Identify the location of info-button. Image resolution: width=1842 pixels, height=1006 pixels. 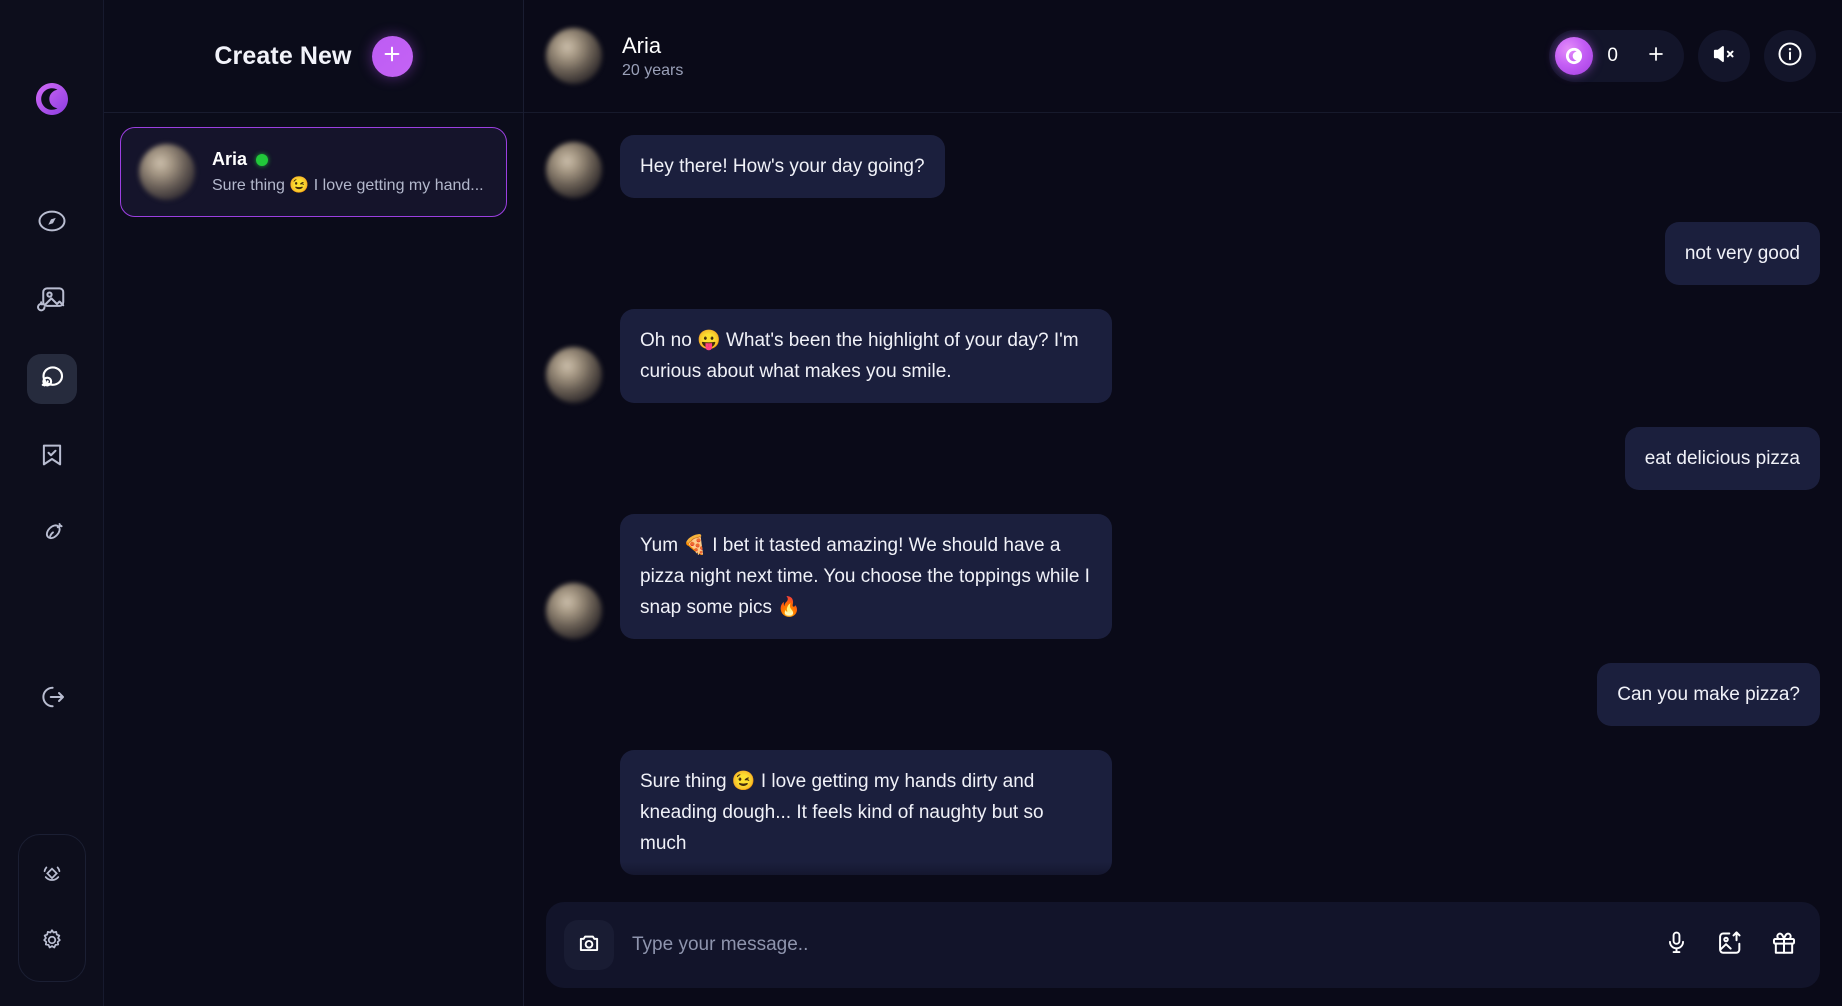
(1790, 56).